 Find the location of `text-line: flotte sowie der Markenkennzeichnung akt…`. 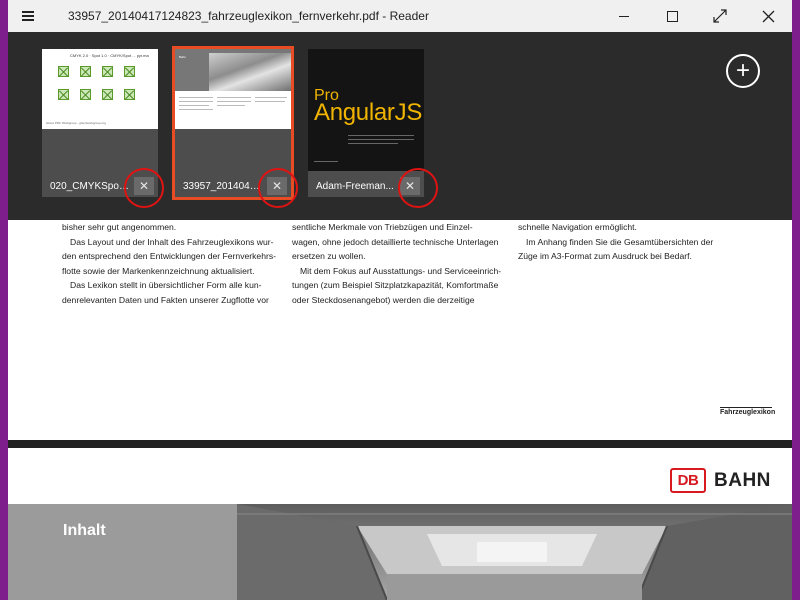

text-line: flotte sowie der Markenkennzeichnung akt… is located at coordinates (158, 270).